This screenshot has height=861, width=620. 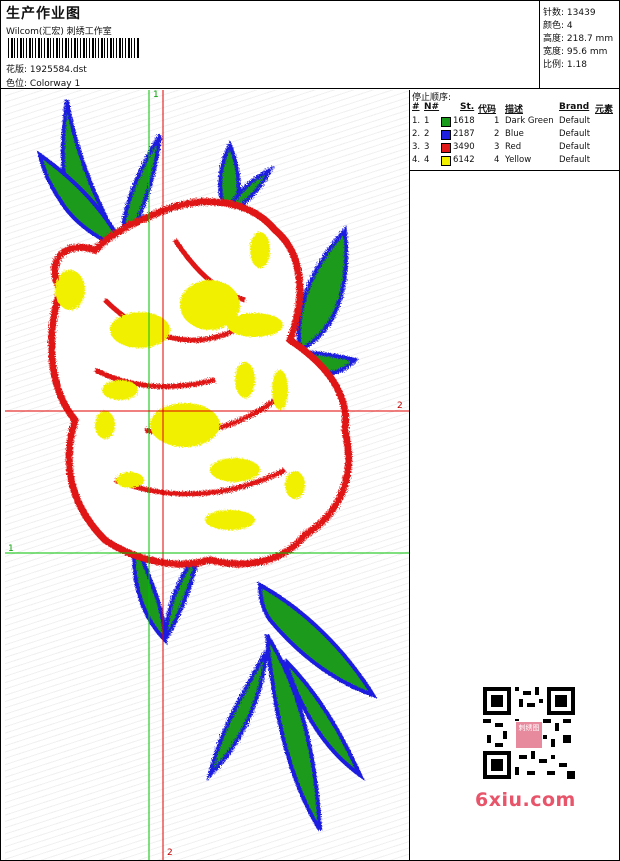 What do you see at coordinates (427, 147) in the screenshot?
I see `row-needle: 3` at bounding box center [427, 147].